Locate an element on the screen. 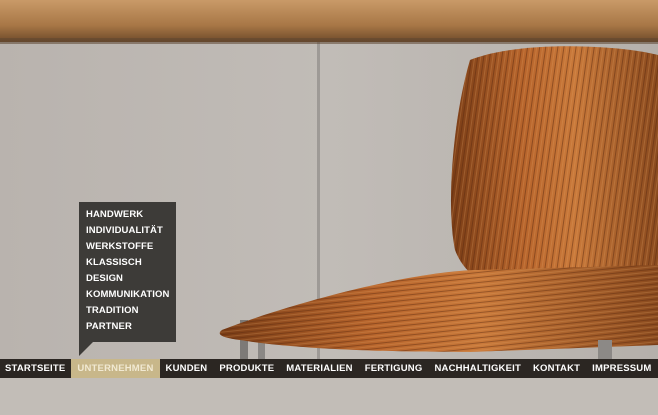  submenu-item-werkstoffe: WERKSTOFFE is located at coordinates (131, 247).